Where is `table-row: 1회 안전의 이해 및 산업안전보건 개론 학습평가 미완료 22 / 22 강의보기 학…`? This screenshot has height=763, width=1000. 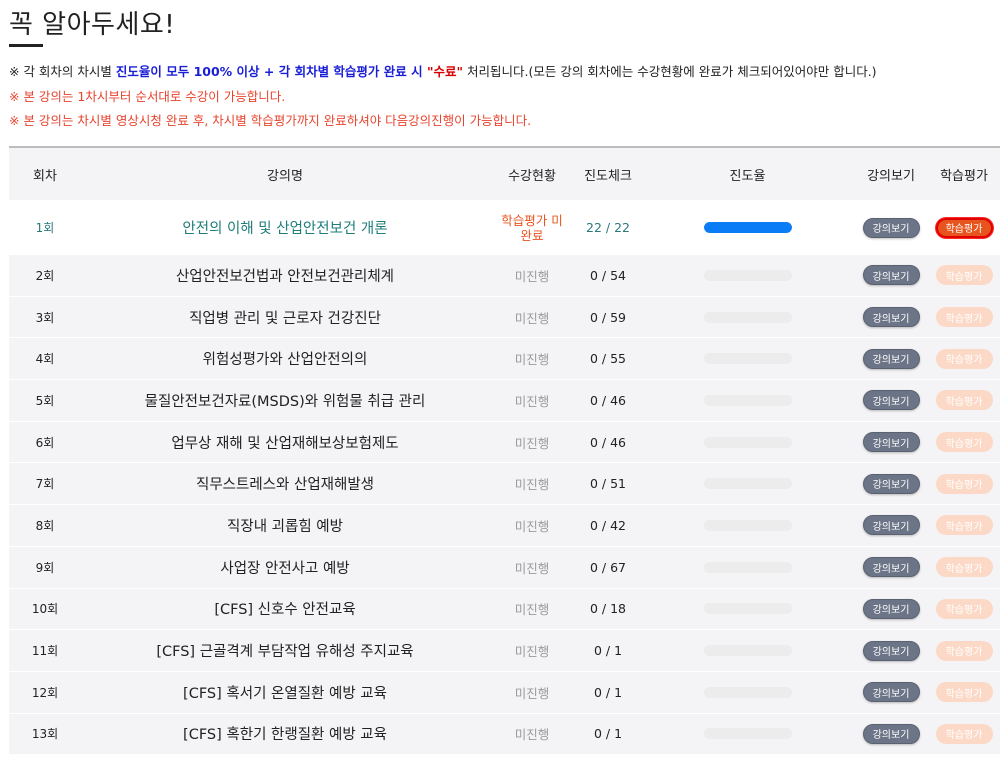 table-row: 1회 안전의 이해 및 산업안전보건 개론 학습평가 미완료 22 / 22 강의보기 학… is located at coordinates (504, 227).